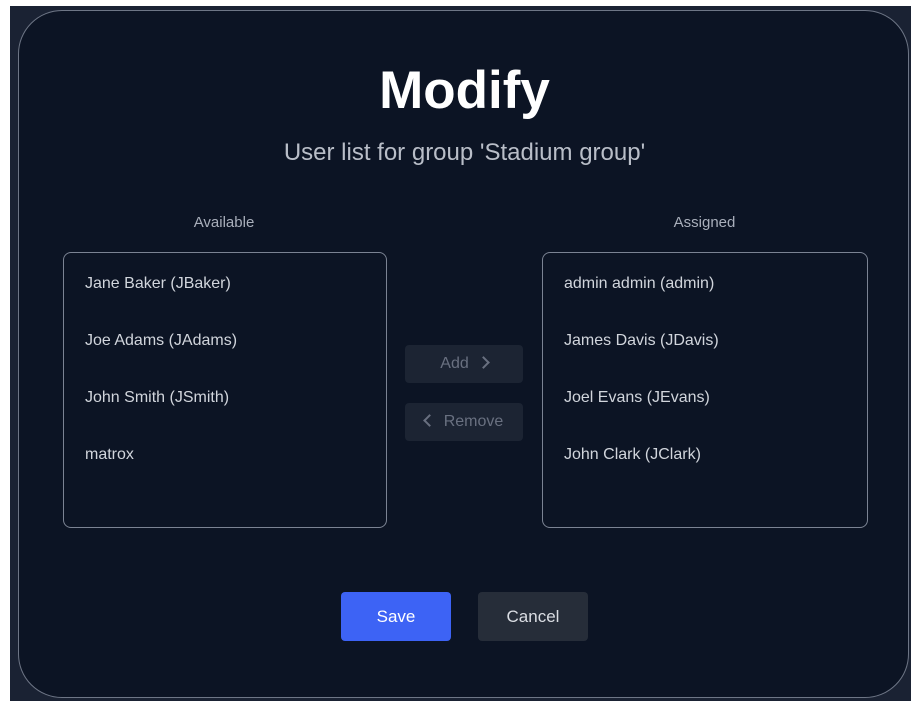 This screenshot has width=911, height=701. Describe the element at coordinates (454, 363) in the screenshot. I see `add-button-label: Add` at that location.